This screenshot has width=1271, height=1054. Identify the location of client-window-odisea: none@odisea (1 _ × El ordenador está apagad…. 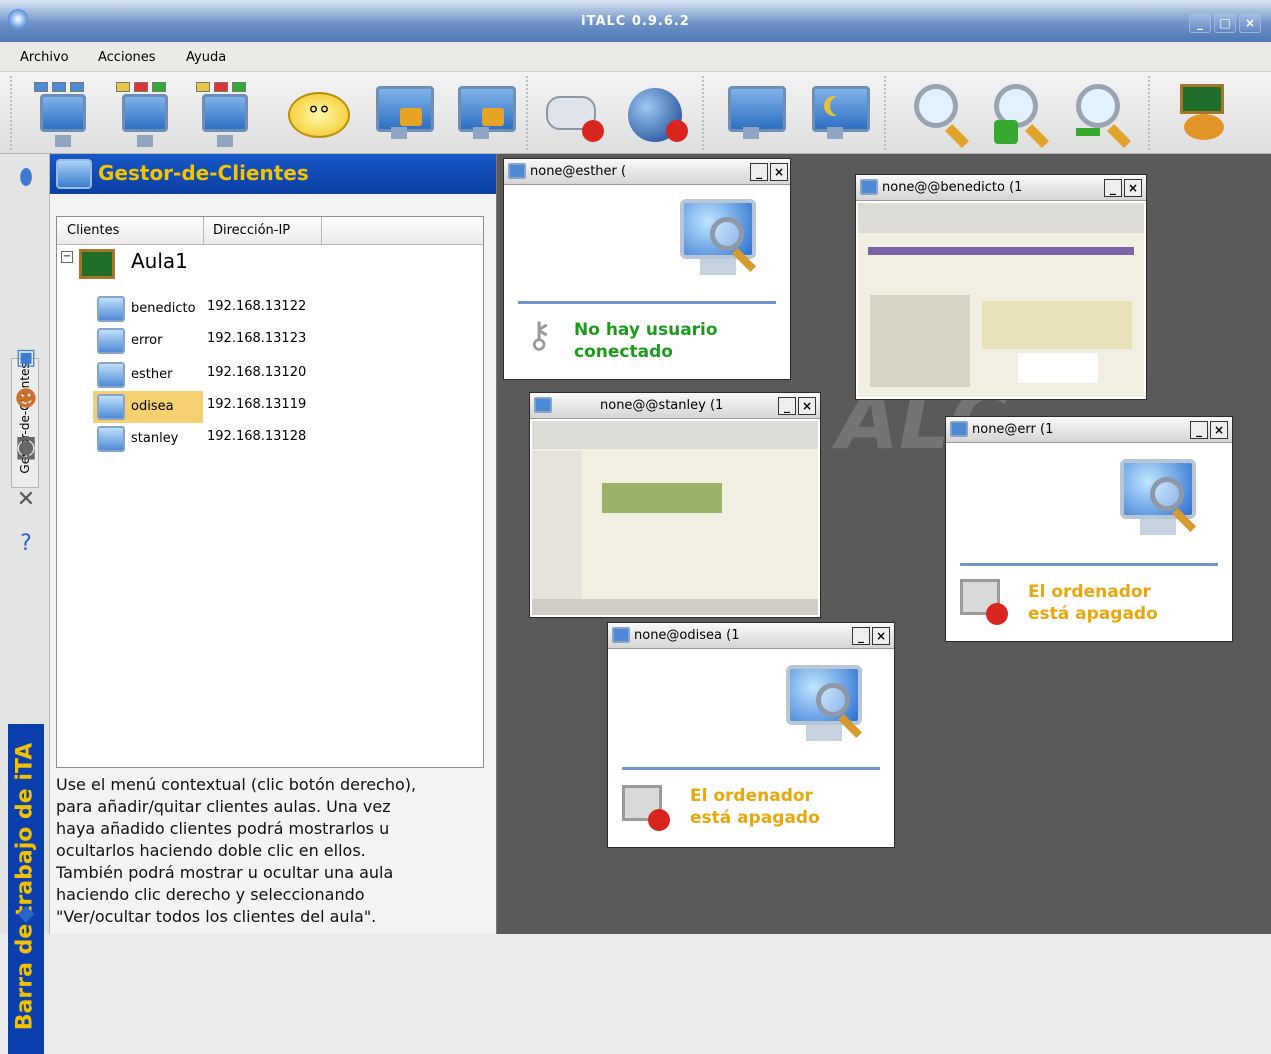
(751, 735).